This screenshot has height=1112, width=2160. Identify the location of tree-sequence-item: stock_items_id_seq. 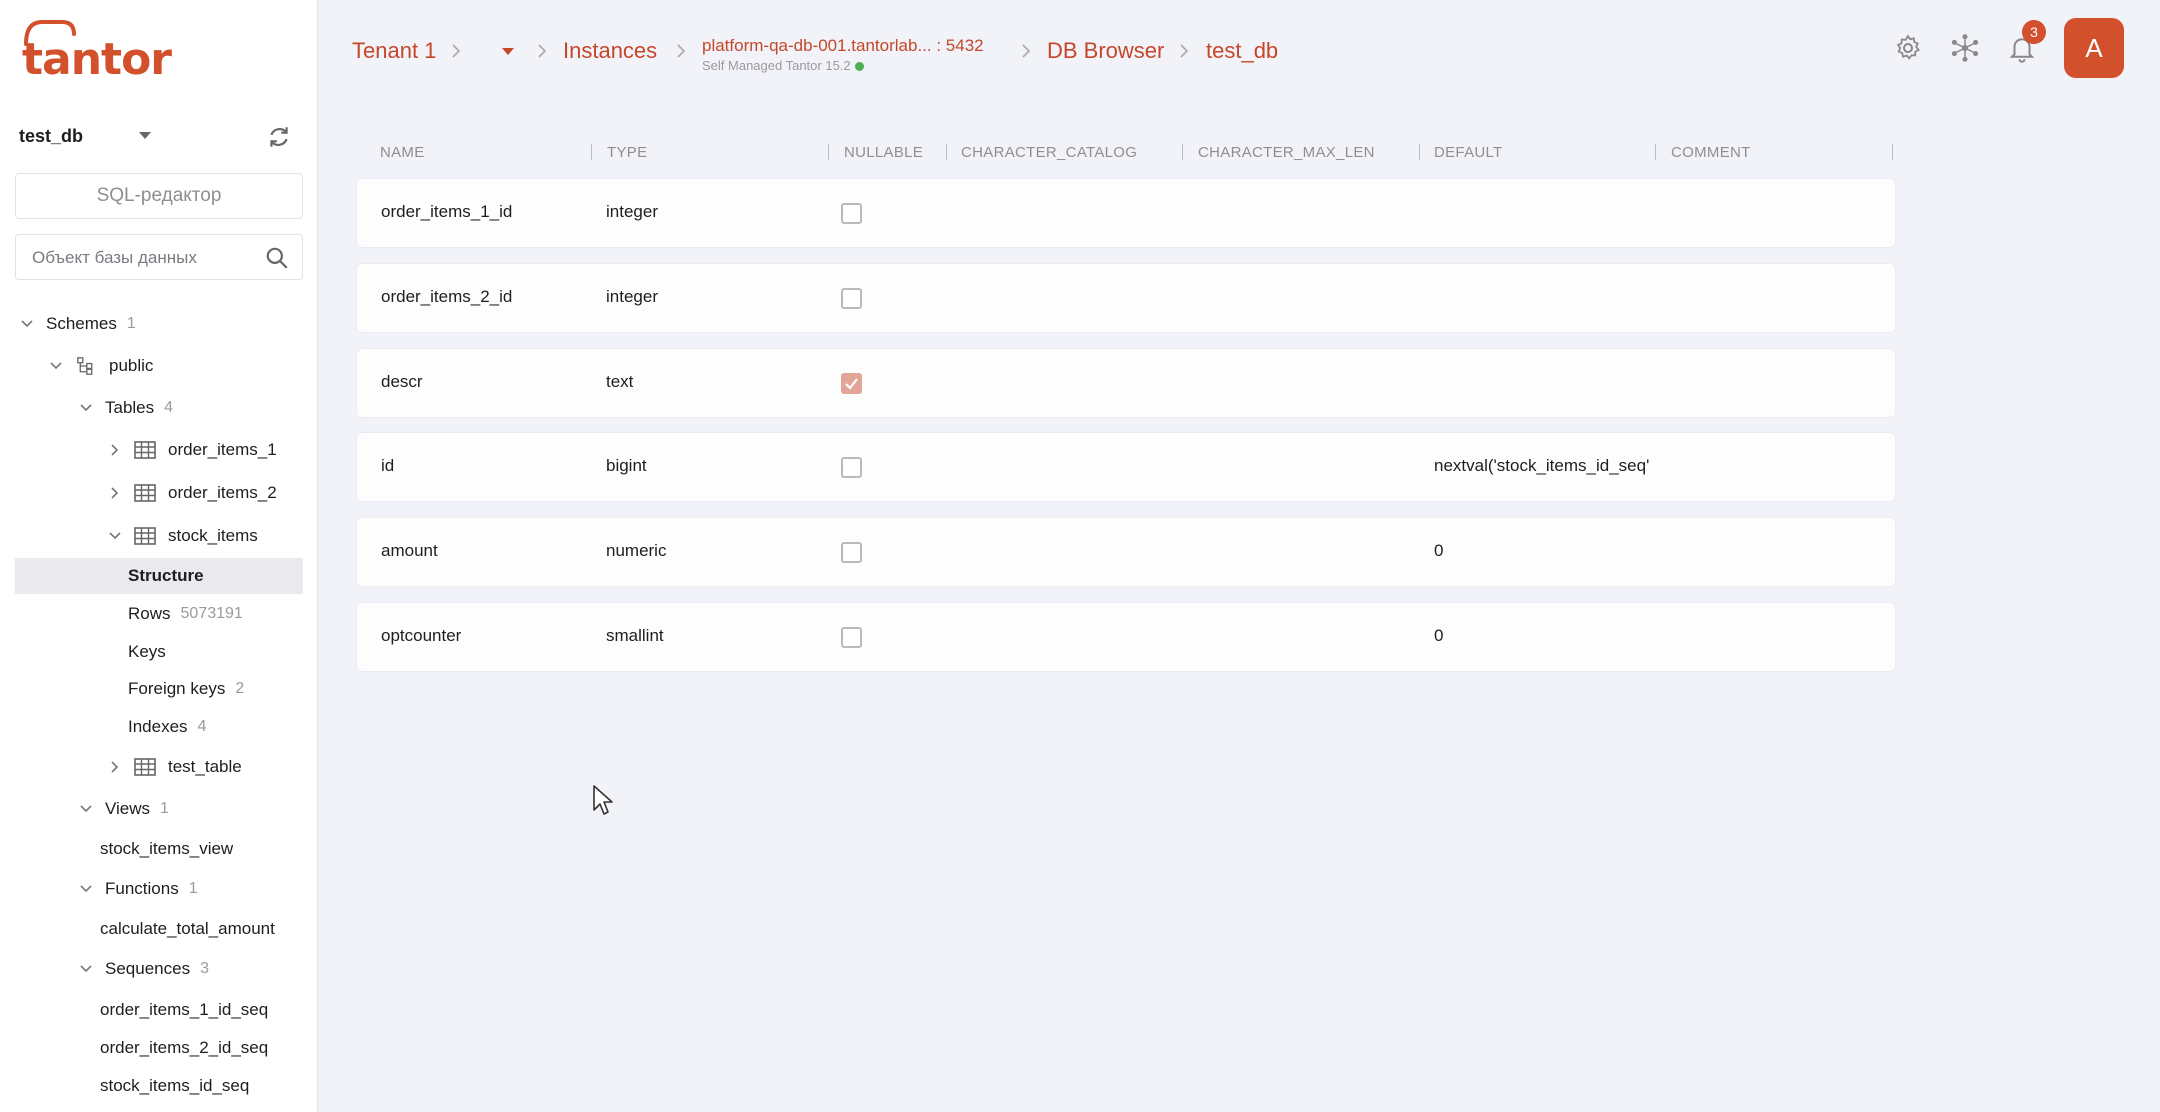
(174, 1086).